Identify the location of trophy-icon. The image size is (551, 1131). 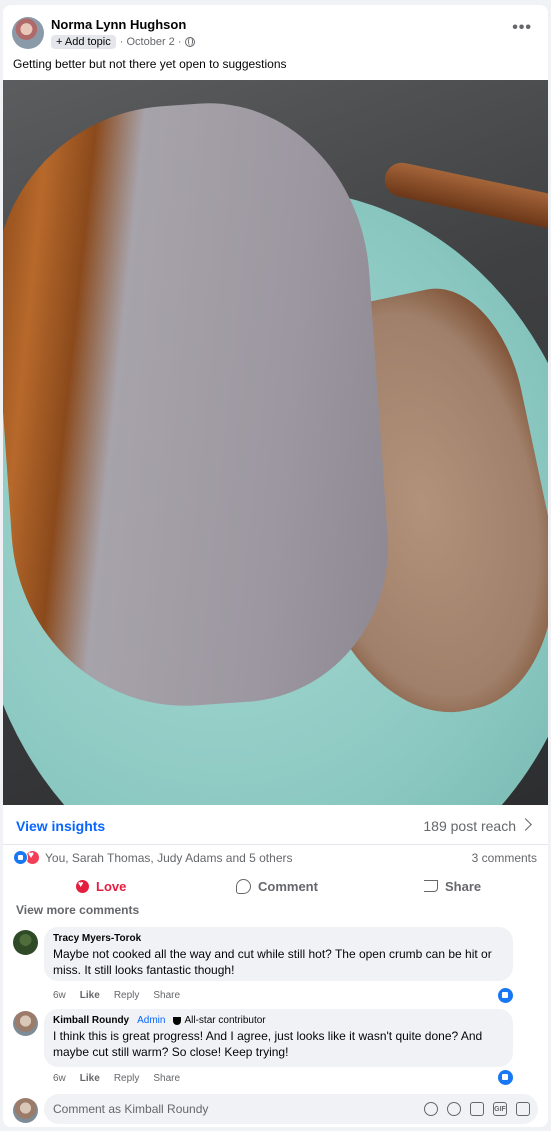
(177, 1020).